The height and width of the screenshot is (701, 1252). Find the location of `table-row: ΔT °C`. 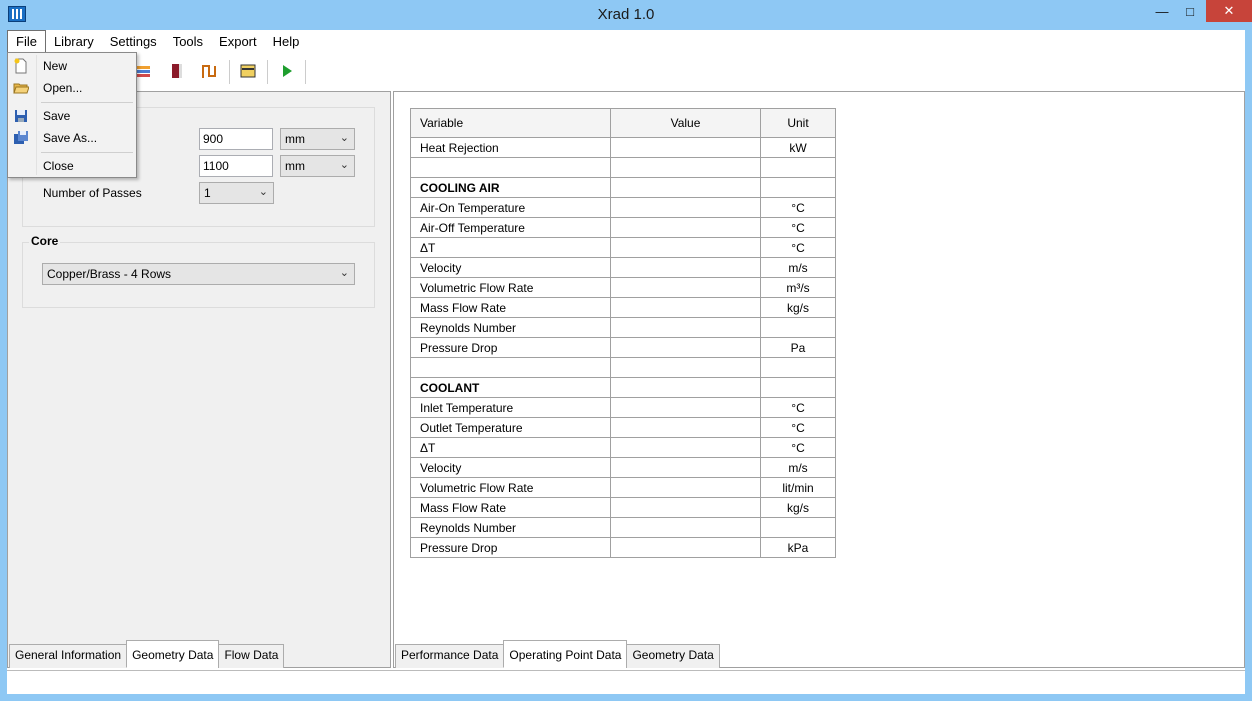

table-row: ΔT °C is located at coordinates (623, 247).